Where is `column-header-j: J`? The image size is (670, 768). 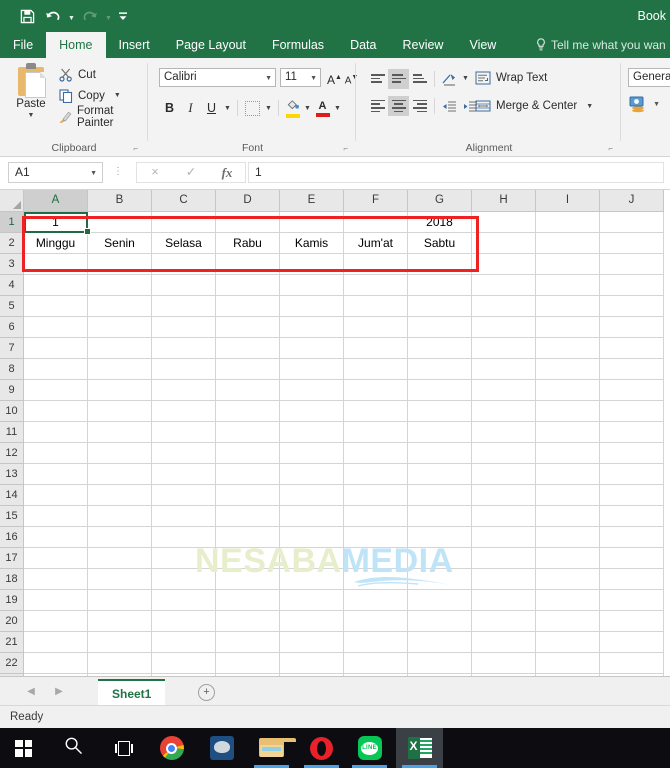
column-header-j: J is located at coordinates (632, 200).